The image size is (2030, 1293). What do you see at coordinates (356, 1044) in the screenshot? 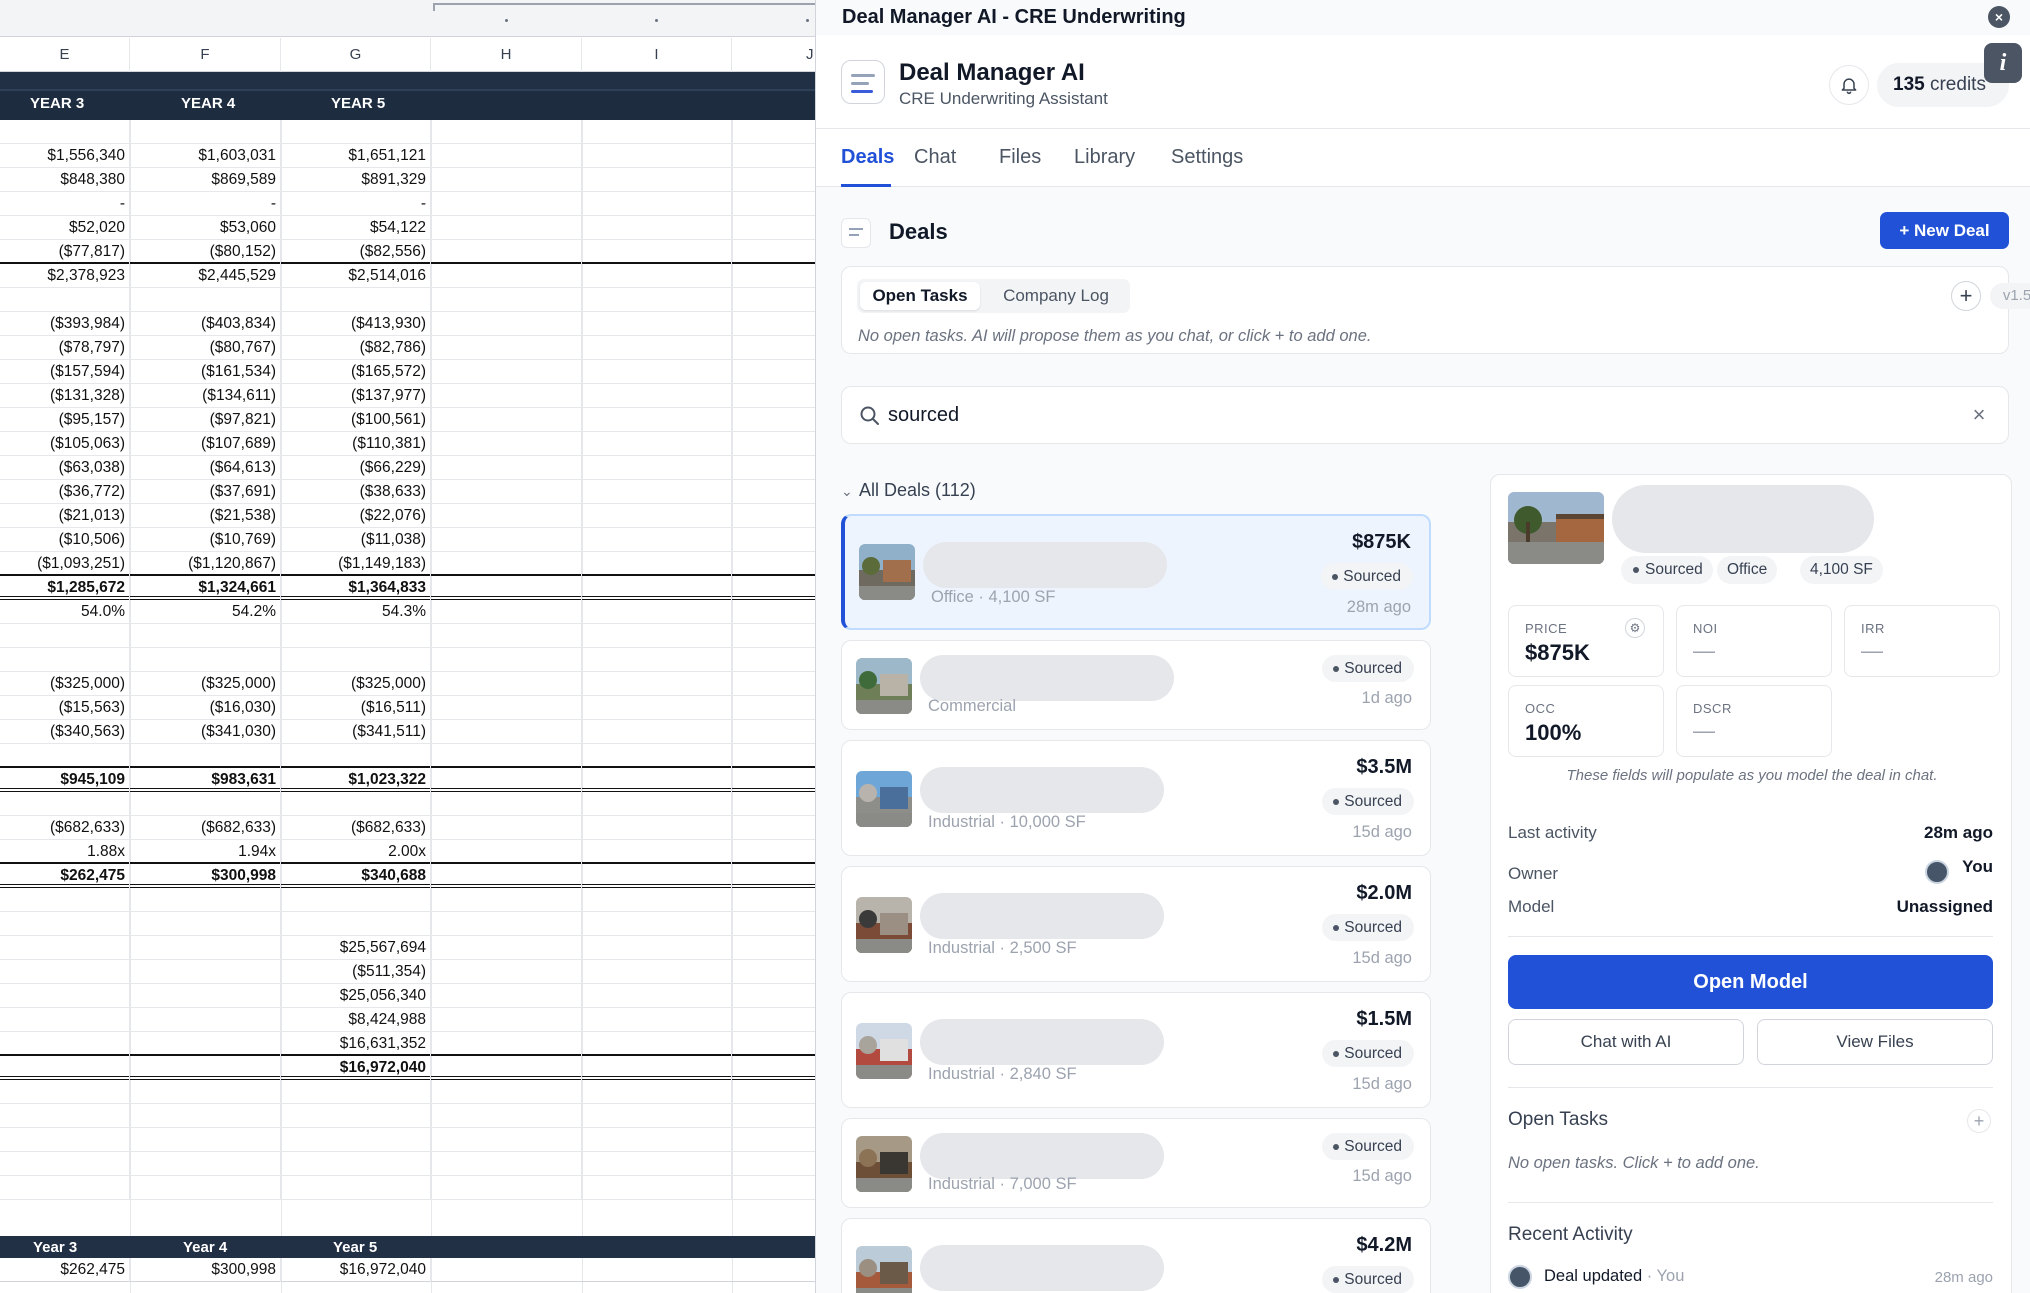
I see `table-cell: $16,631,352` at bounding box center [356, 1044].